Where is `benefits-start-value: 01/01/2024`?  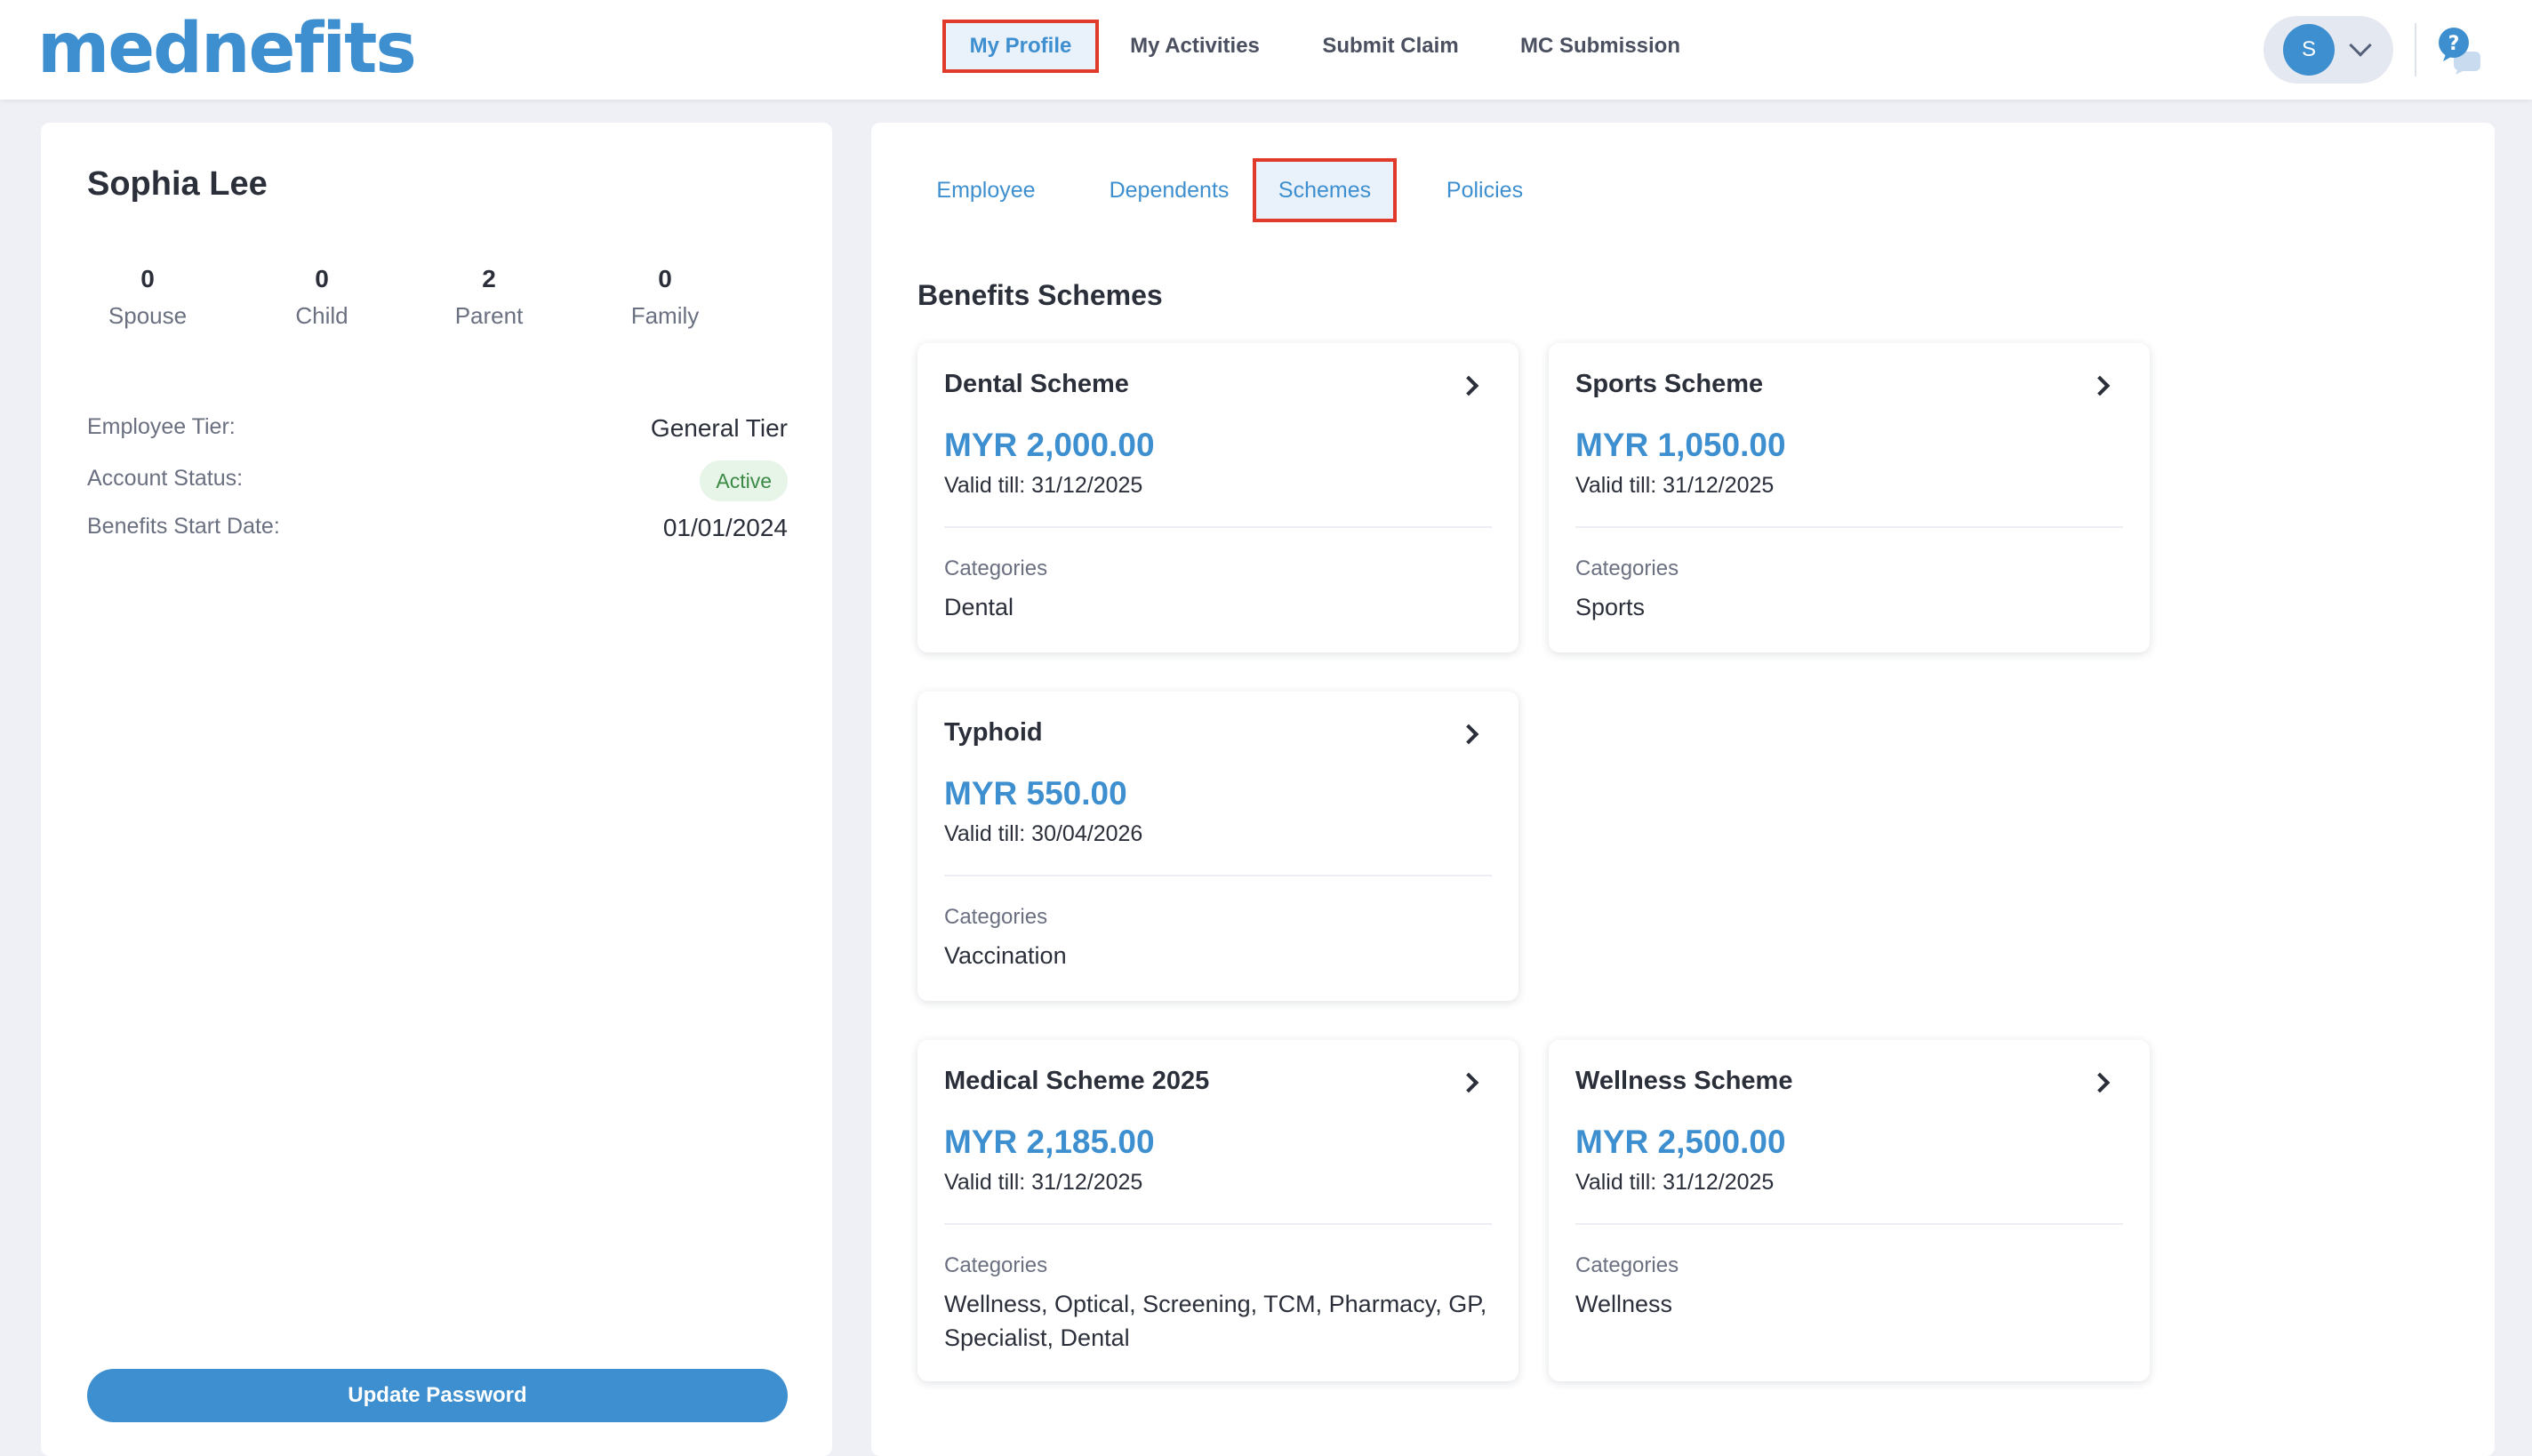 benefits-start-value: 01/01/2024 is located at coordinates (725, 527).